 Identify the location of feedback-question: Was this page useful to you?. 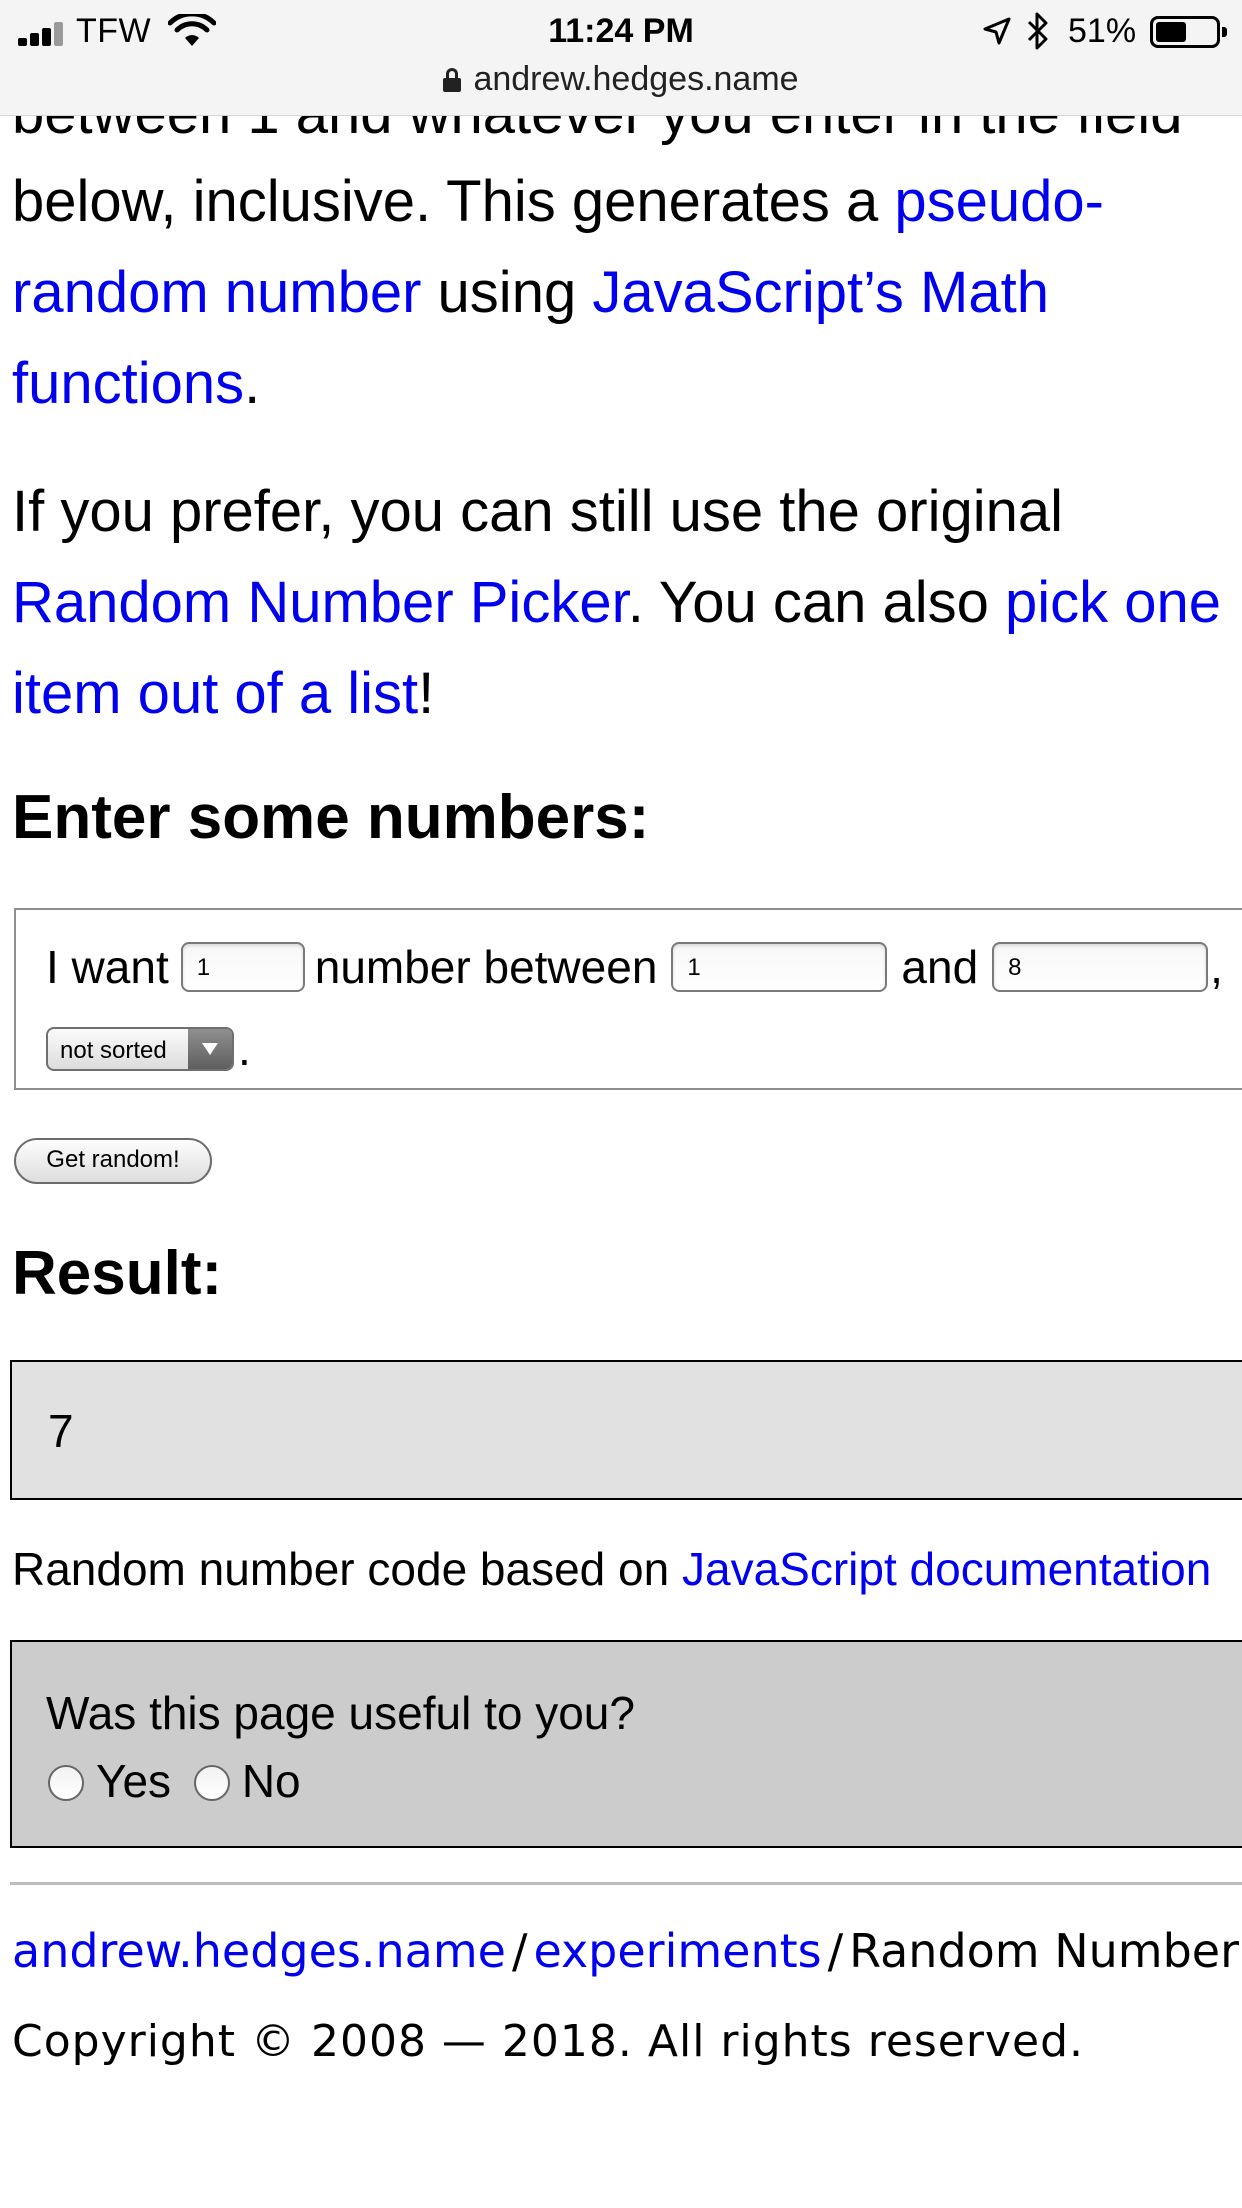
(340, 1713).